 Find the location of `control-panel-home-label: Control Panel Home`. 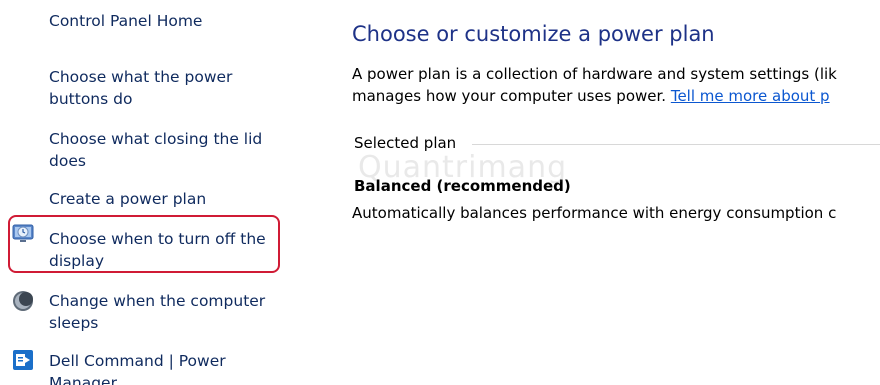

control-panel-home-label: Control Panel Home is located at coordinates (126, 21).